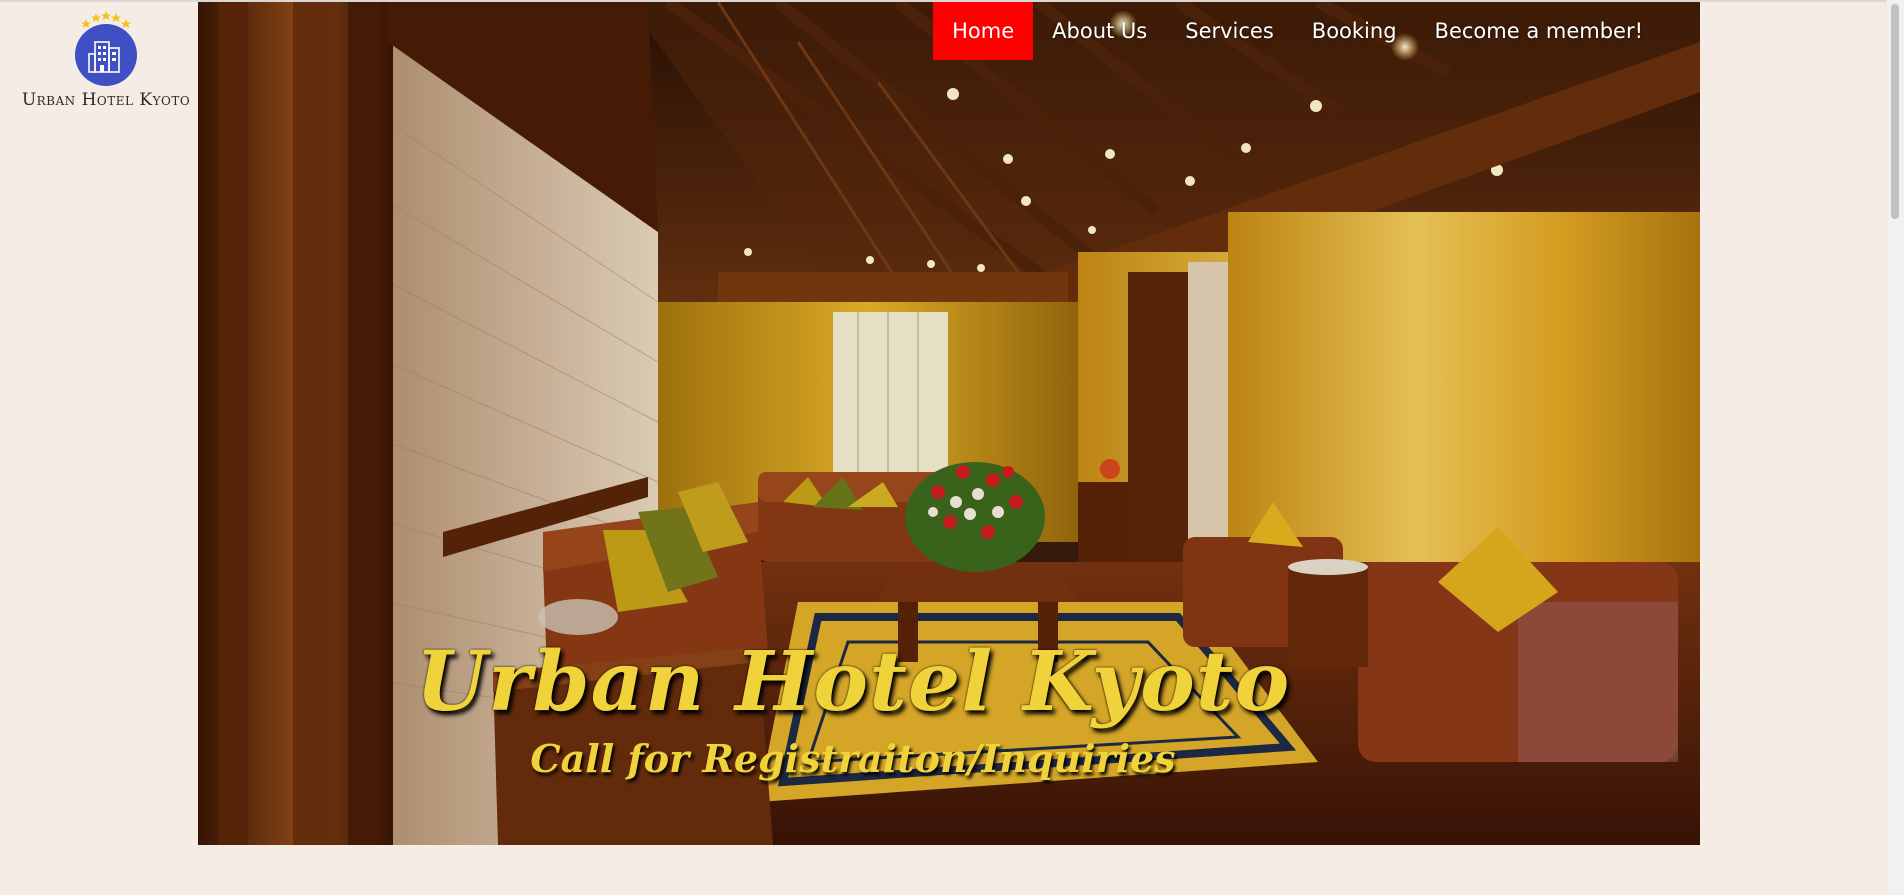 The image size is (1904, 895). I want to click on nav-about-us: About Us, so click(1099, 31).